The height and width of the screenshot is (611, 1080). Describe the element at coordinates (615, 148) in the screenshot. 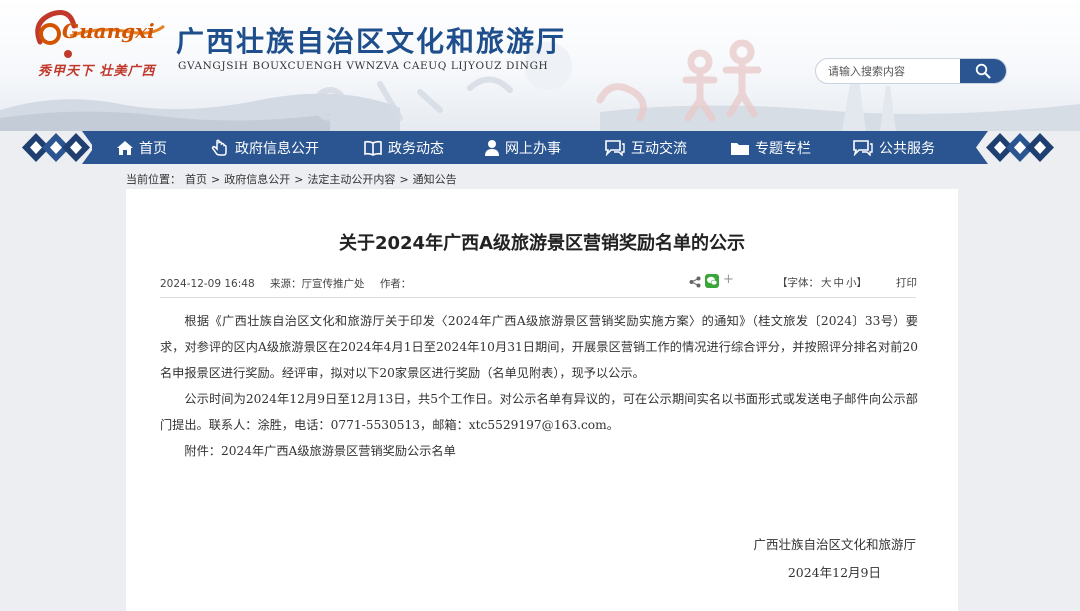

I see `chat-icon` at that location.